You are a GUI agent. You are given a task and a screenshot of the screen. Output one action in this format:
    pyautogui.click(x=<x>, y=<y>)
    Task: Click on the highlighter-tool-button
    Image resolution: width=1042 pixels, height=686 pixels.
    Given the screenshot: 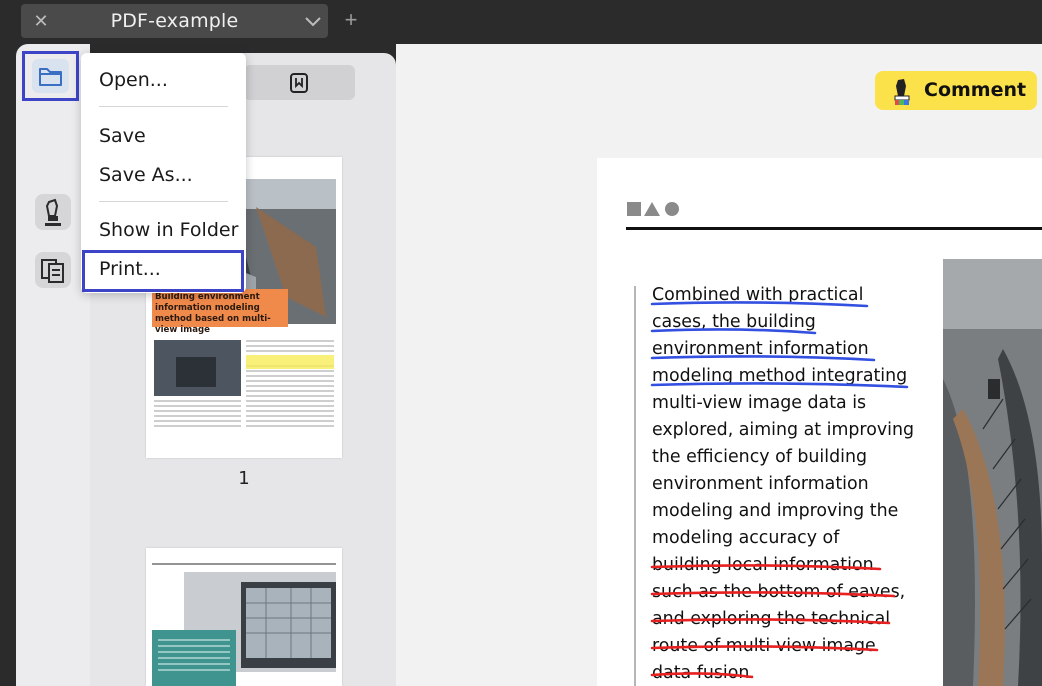 What is the action you would take?
    pyautogui.click(x=53, y=212)
    